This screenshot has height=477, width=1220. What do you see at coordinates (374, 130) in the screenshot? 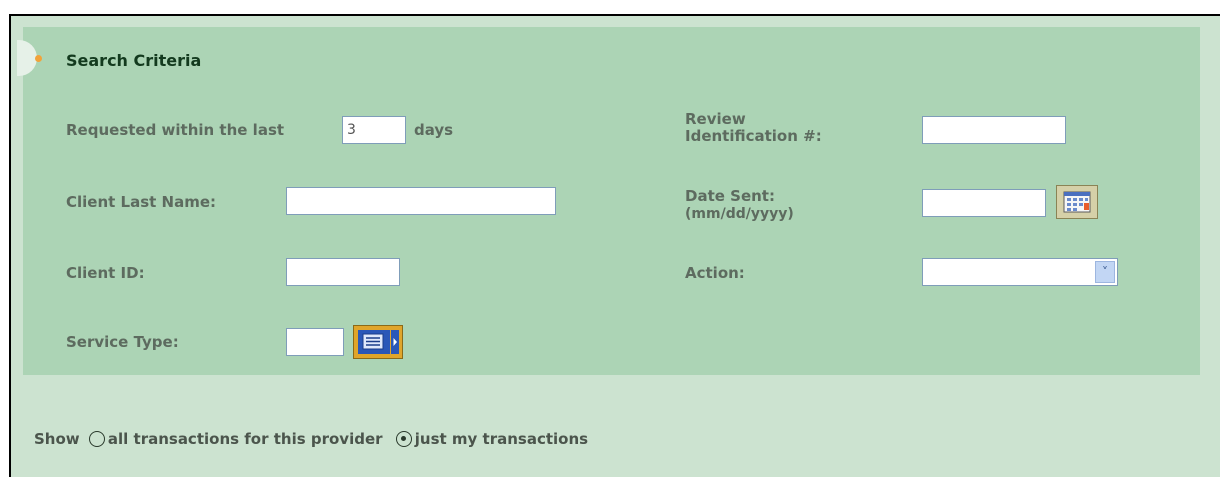
I see `requested-days-input` at bounding box center [374, 130].